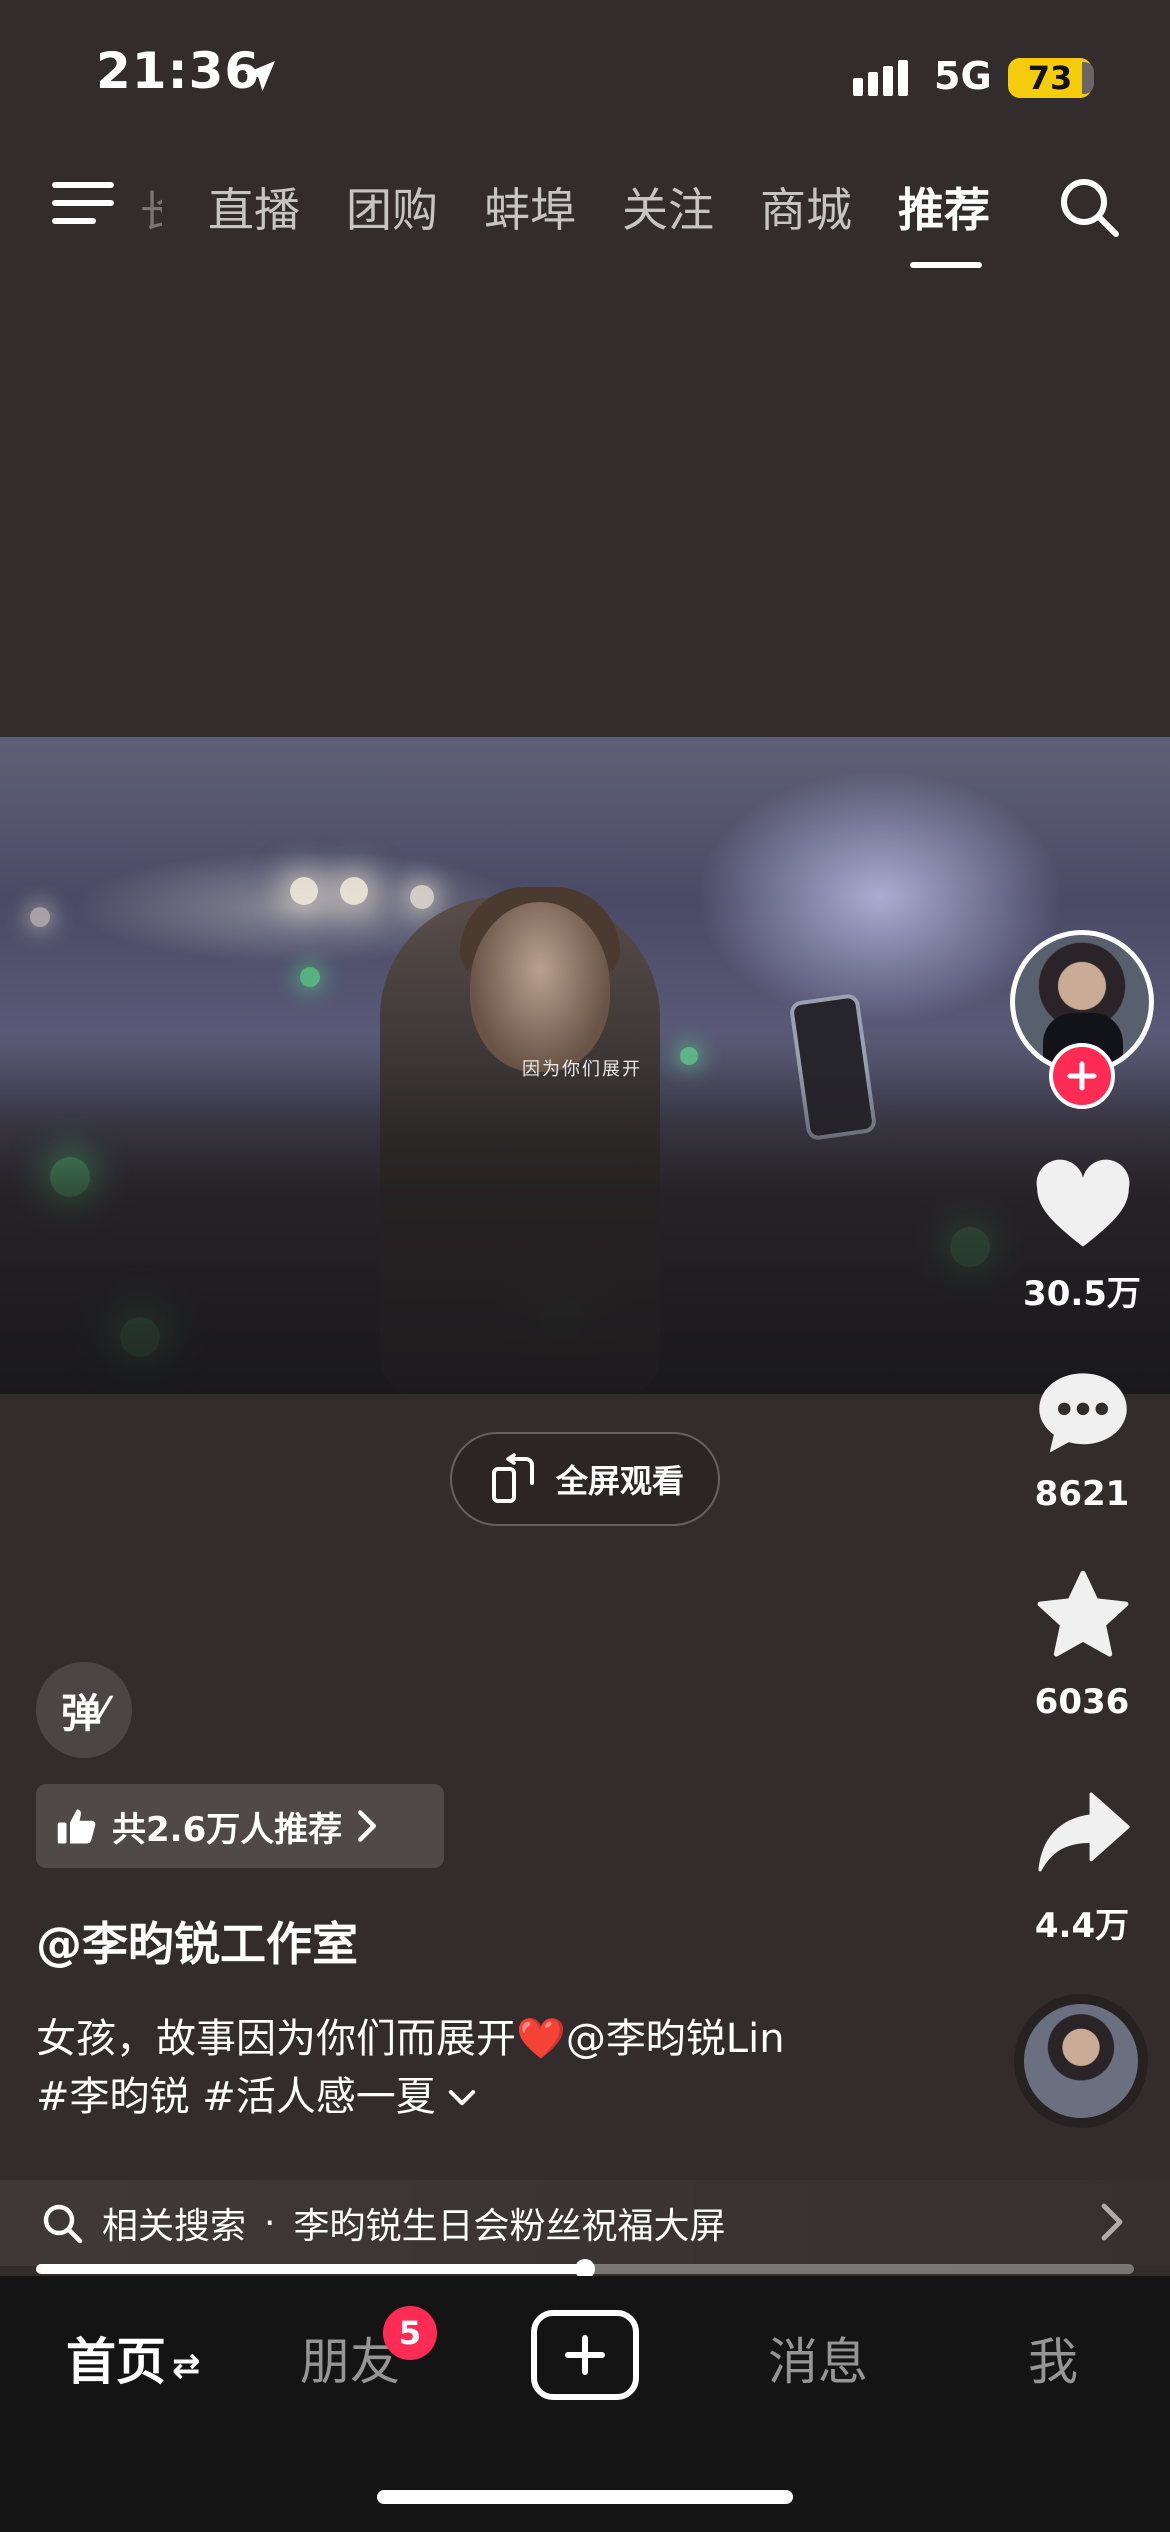  Describe the element at coordinates (174, 2226) in the screenshot. I see `related-search-label: 相关搜索` at that location.